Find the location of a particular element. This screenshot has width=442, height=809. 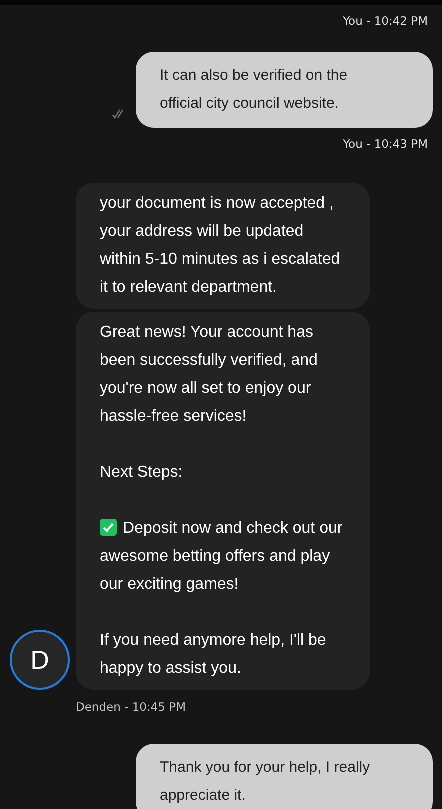

avatar: D is located at coordinates (40, 660).